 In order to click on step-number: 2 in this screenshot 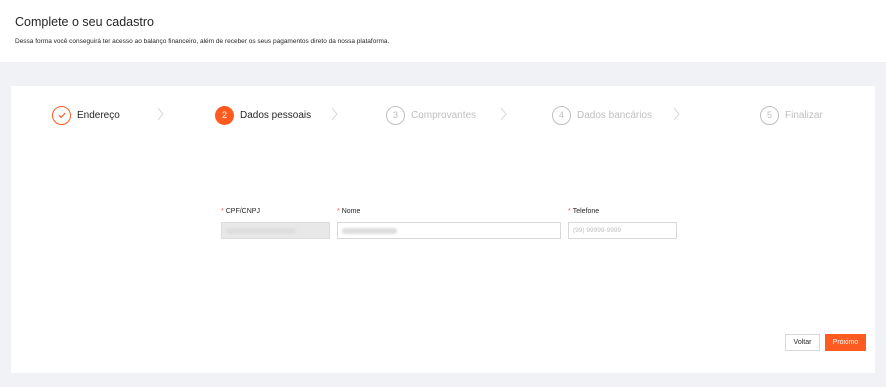, I will do `click(224, 115)`.